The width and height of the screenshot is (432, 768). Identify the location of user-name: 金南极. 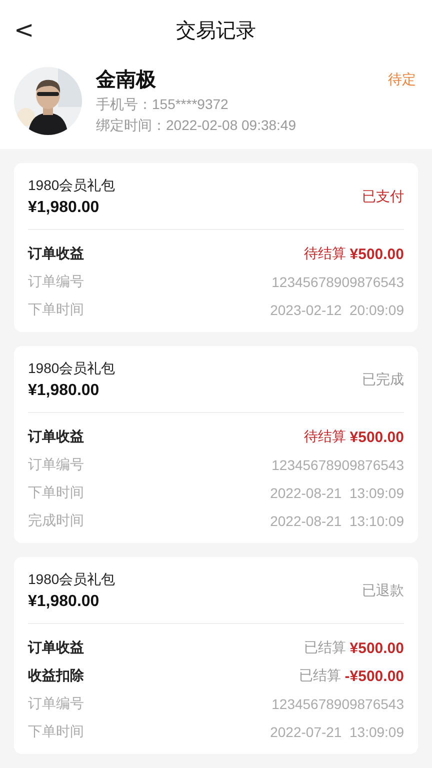
(126, 80).